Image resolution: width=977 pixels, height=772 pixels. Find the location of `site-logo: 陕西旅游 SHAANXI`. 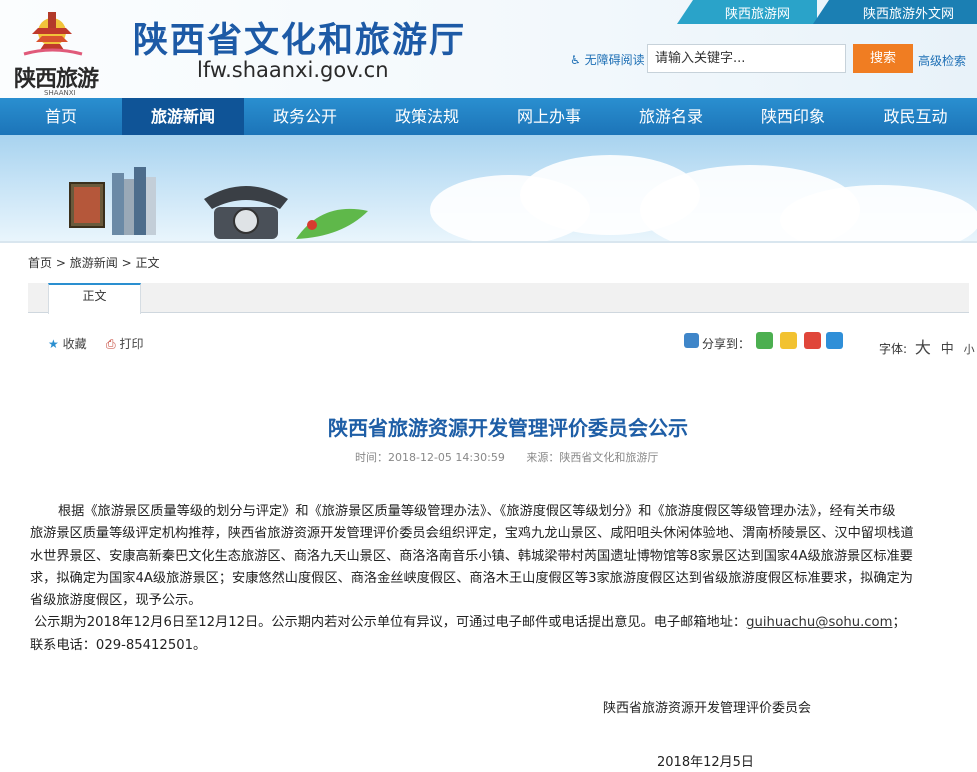

site-logo: 陕西旅游 SHAANXI is located at coordinates (59, 51).